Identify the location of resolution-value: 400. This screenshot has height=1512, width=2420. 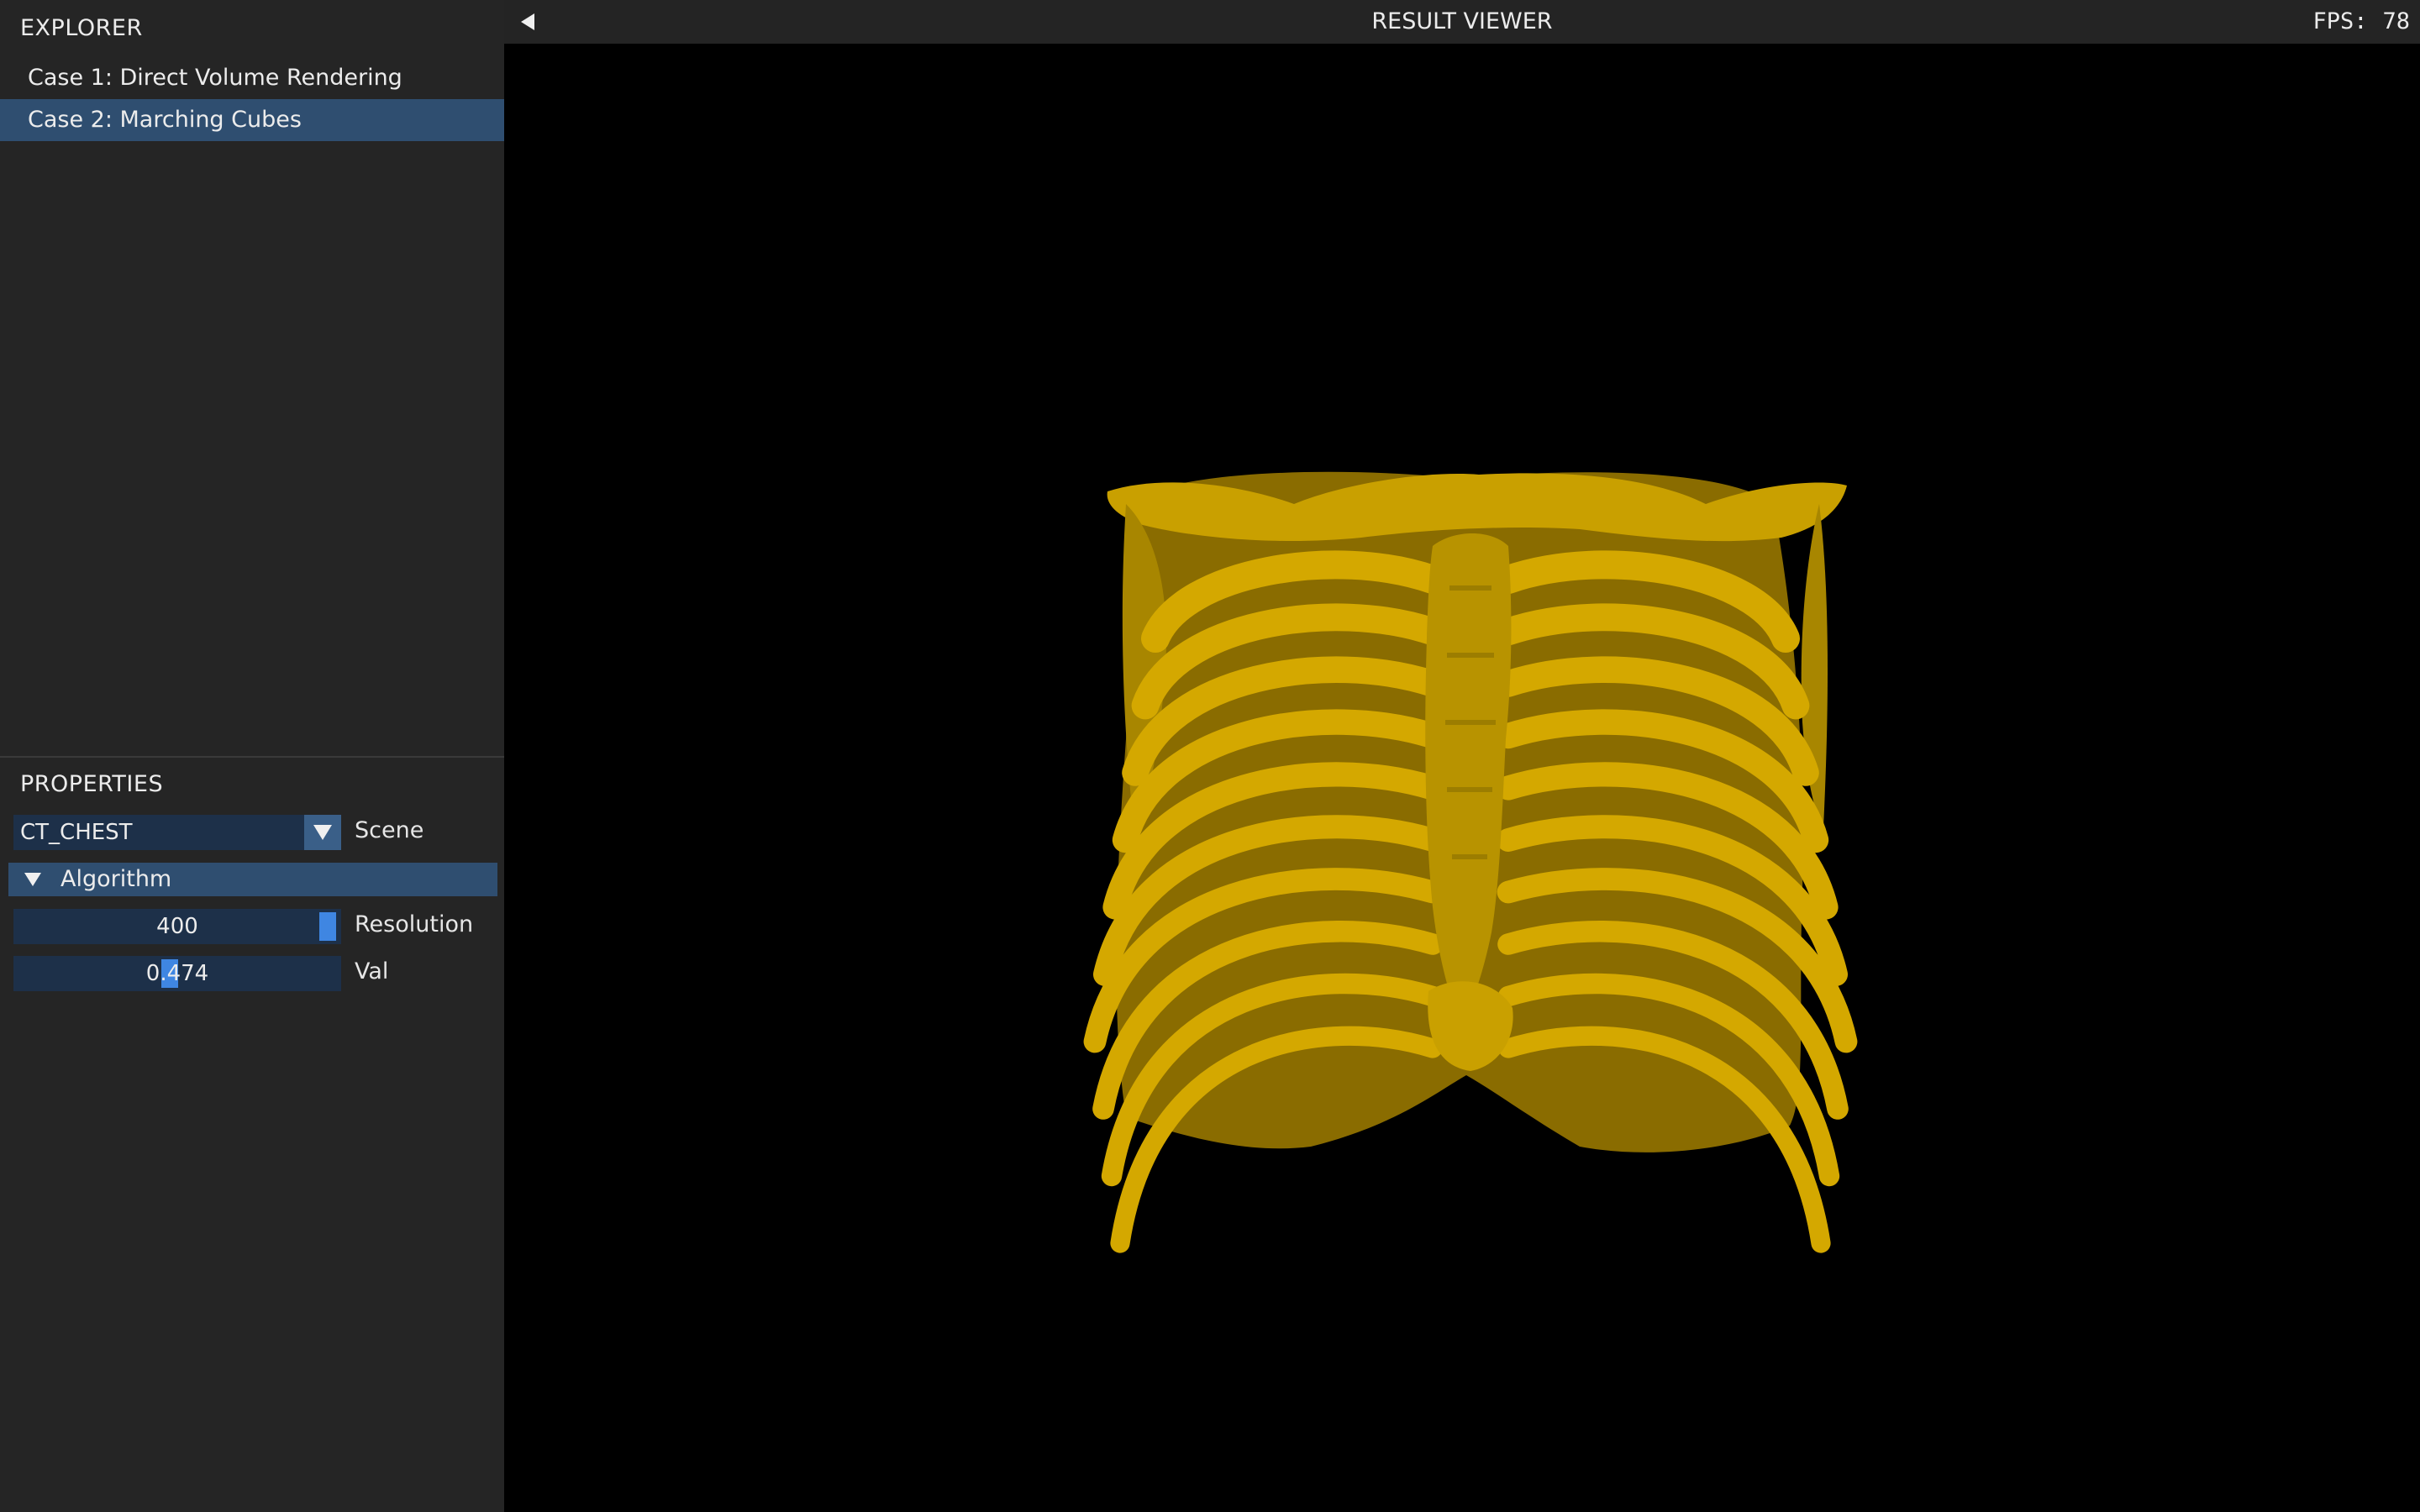
(177, 926).